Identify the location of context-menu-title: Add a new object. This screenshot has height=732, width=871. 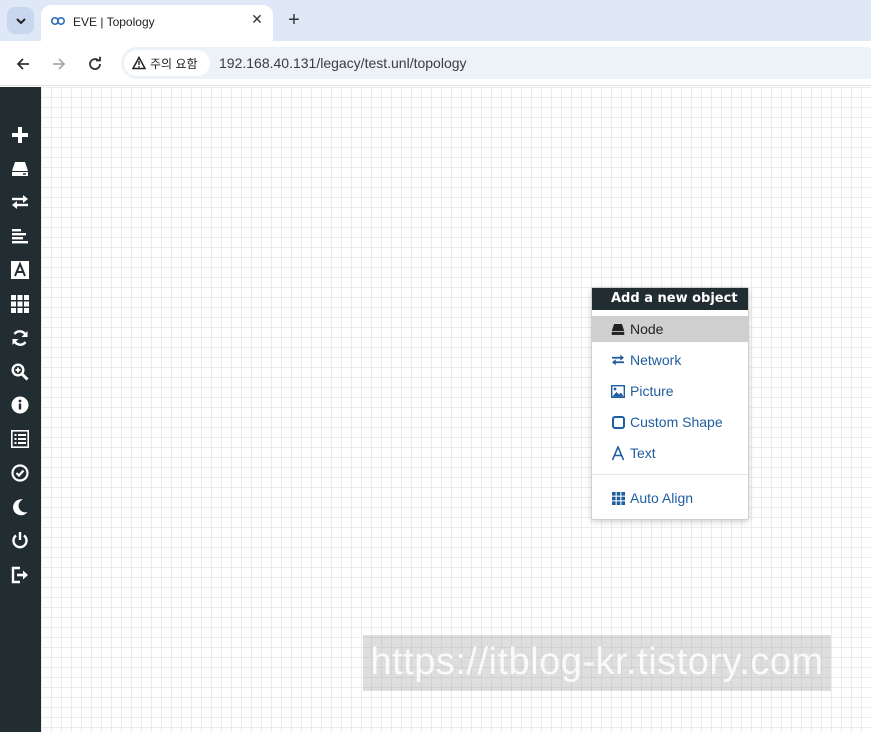
(670, 299).